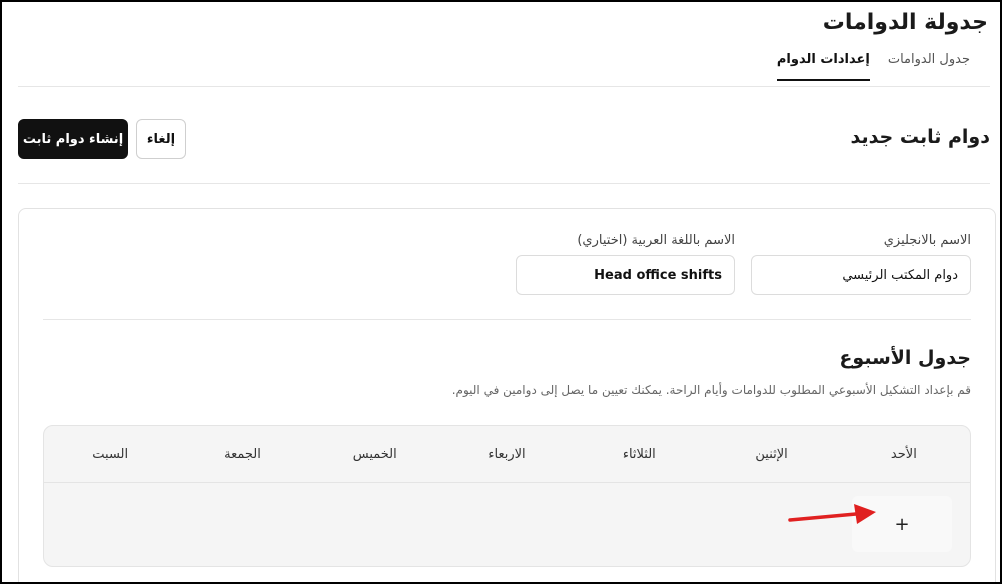 The image size is (1002, 584). What do you see at coordinates (929, 66) in the screenshot?
I see `tab-shift-schedule: جدول الدوامات` at bounding box center [929, 66].